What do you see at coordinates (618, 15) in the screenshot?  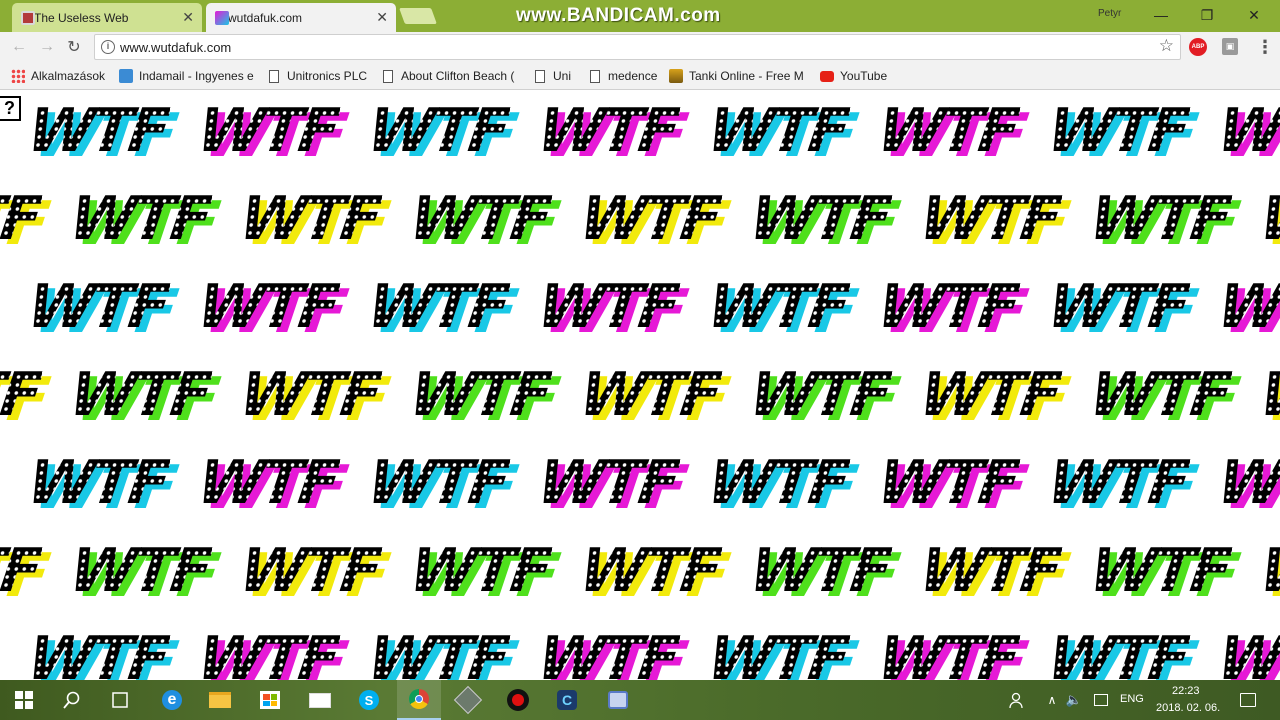 I see `bandicam-watermark: www.BANDICAM.com` at bounding box center [618, 15].